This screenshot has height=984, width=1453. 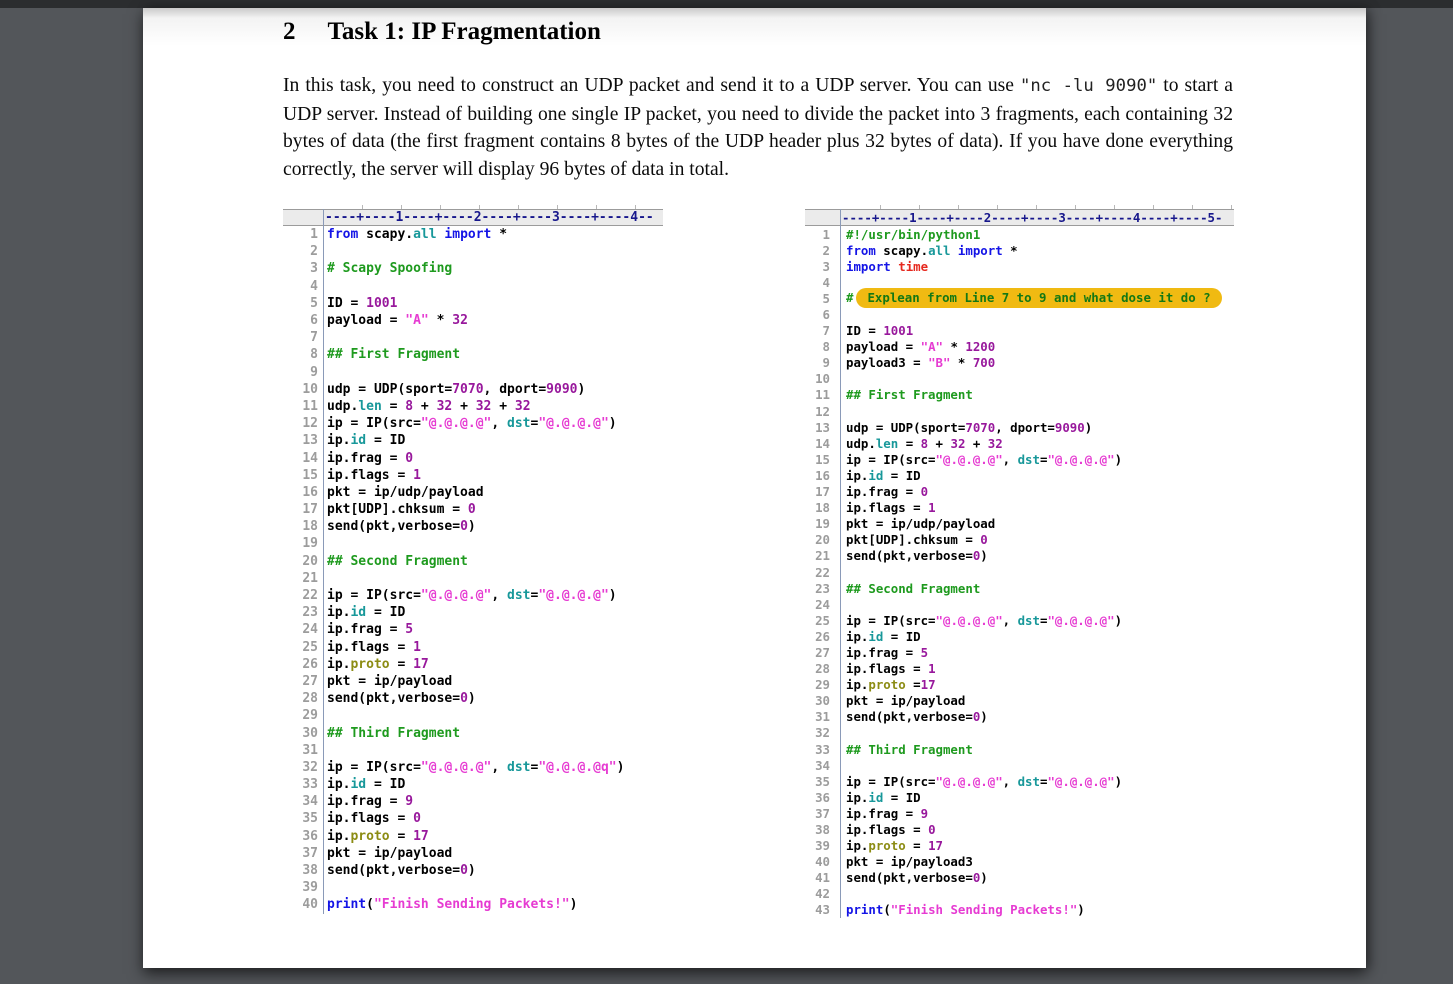 I want to click on code-line: 34 ip.frag = 9, so click(x=473, y=801).